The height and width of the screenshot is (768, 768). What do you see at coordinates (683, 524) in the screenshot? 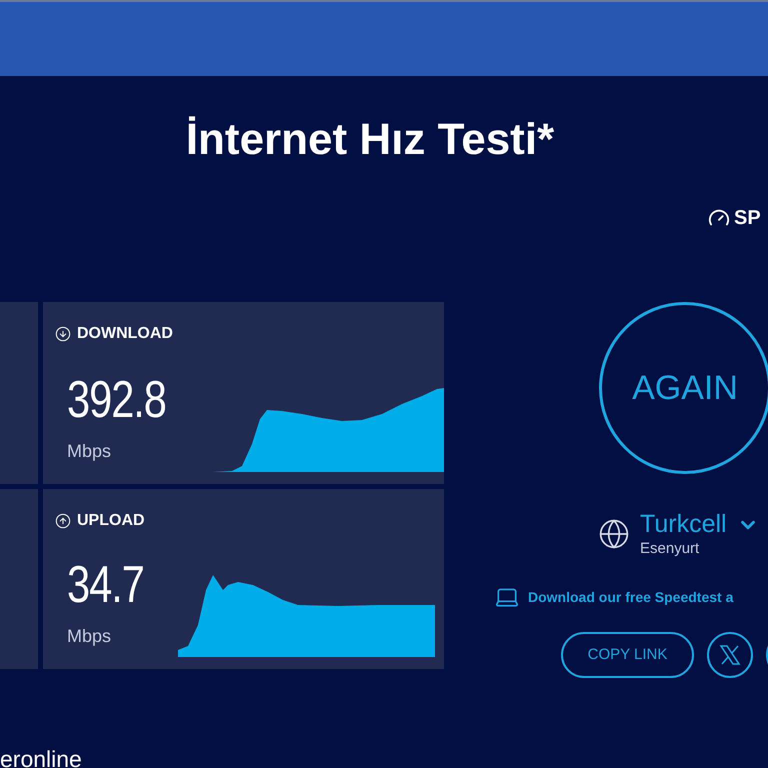
I see `provider-name: Turkcell` at bounding box center [683, 524].